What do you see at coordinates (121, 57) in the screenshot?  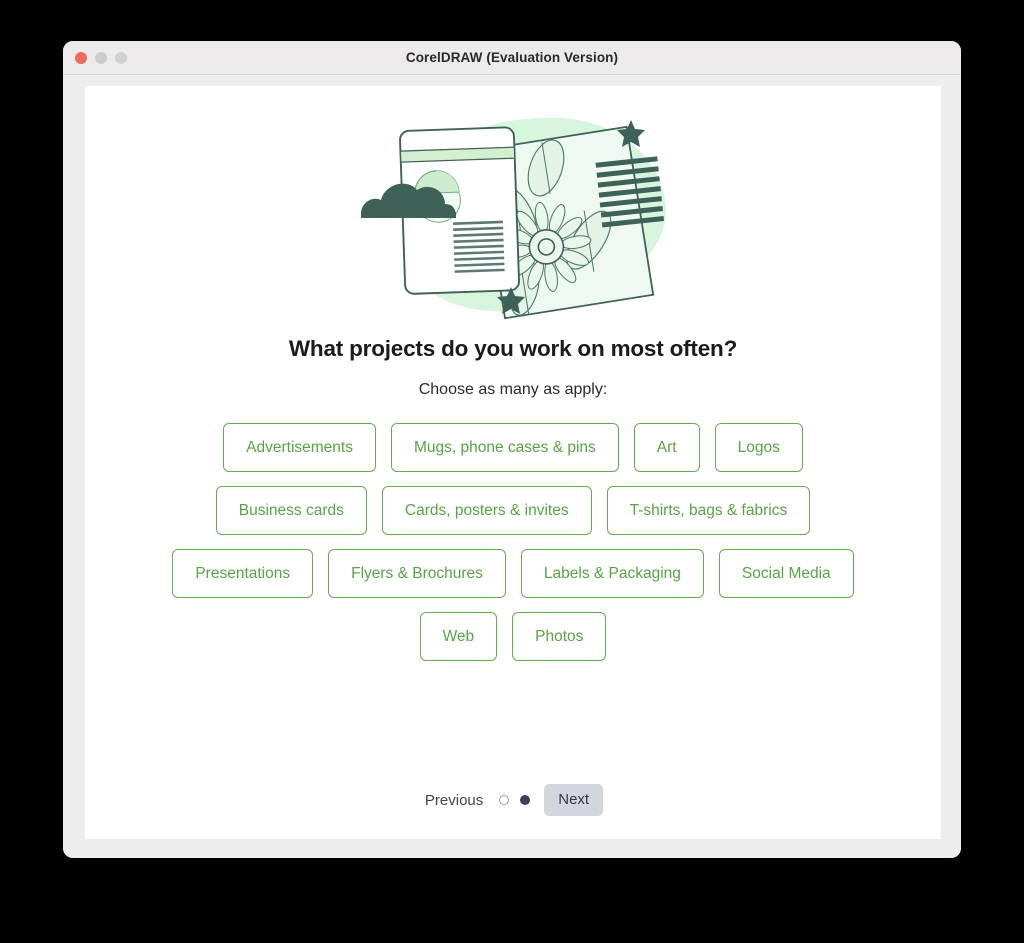 I see `maximize-window-button` at bounding box center [121, 57].